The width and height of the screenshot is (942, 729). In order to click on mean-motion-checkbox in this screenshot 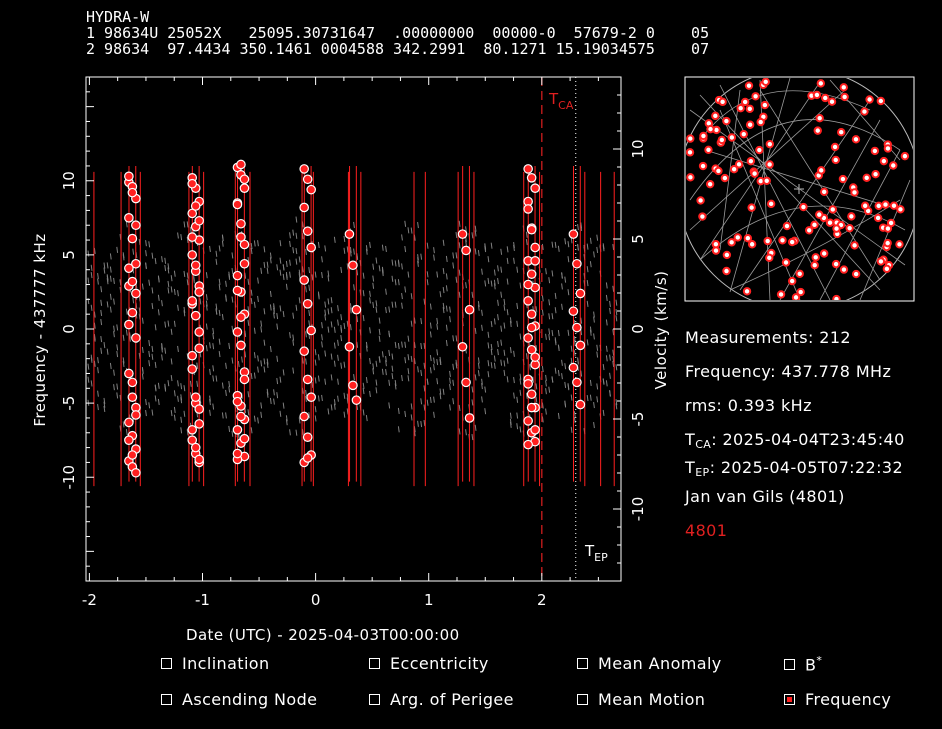, I will do `click(582, 699)`.